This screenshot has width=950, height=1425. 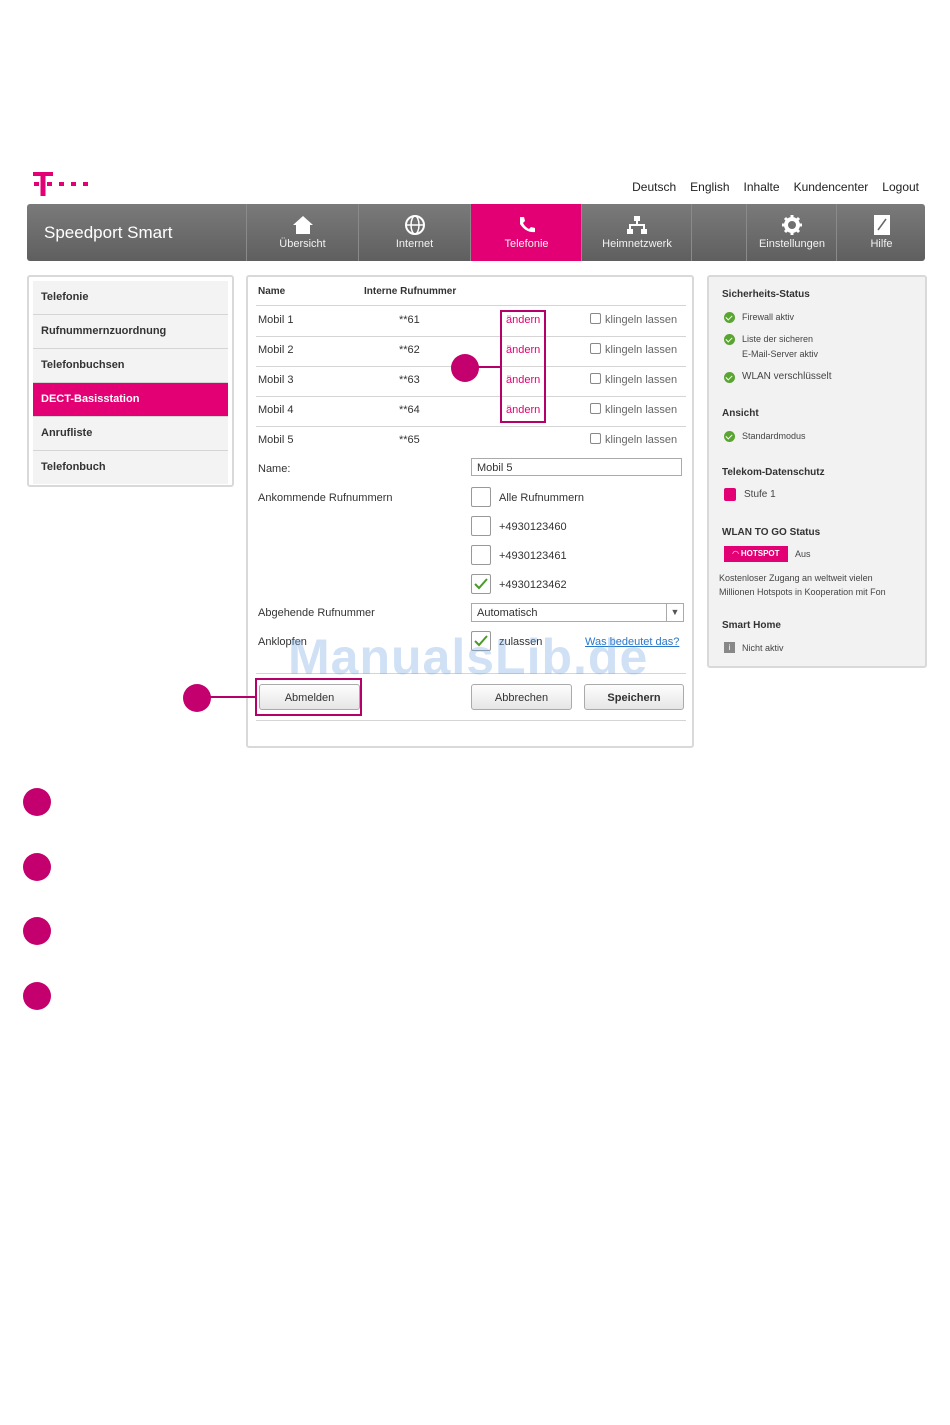 I want to click on save-button: Speichern, so click(x=634, y=697).